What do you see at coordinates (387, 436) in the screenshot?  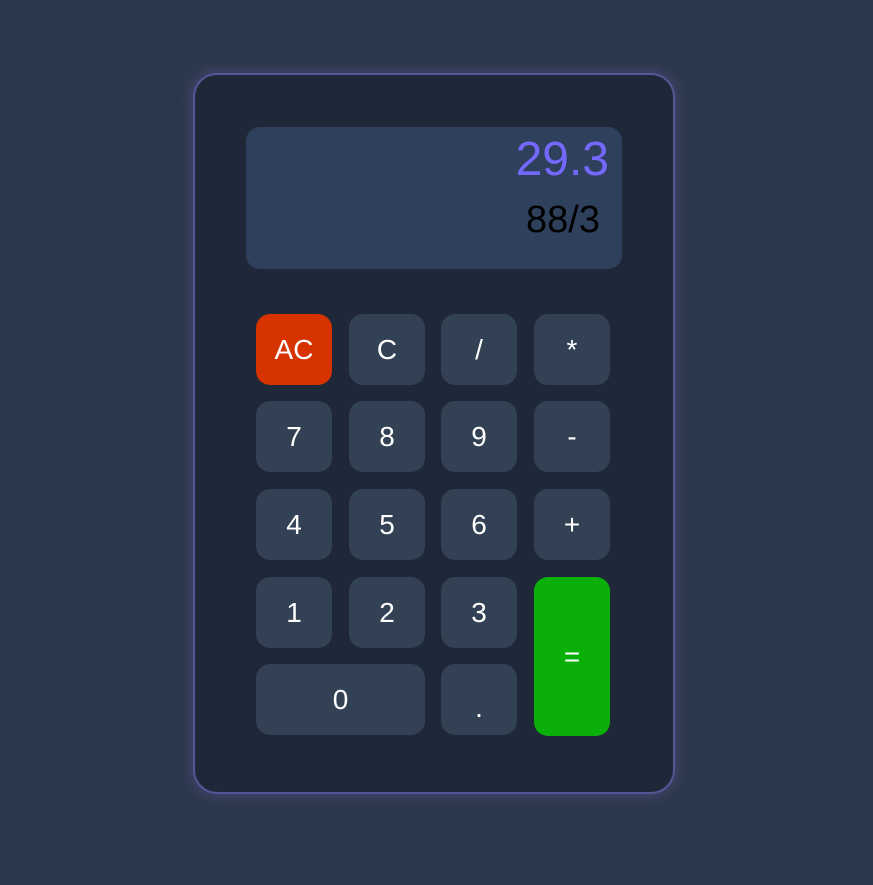 I see `digit-8-button: 8` at bounding box center [387, 436].